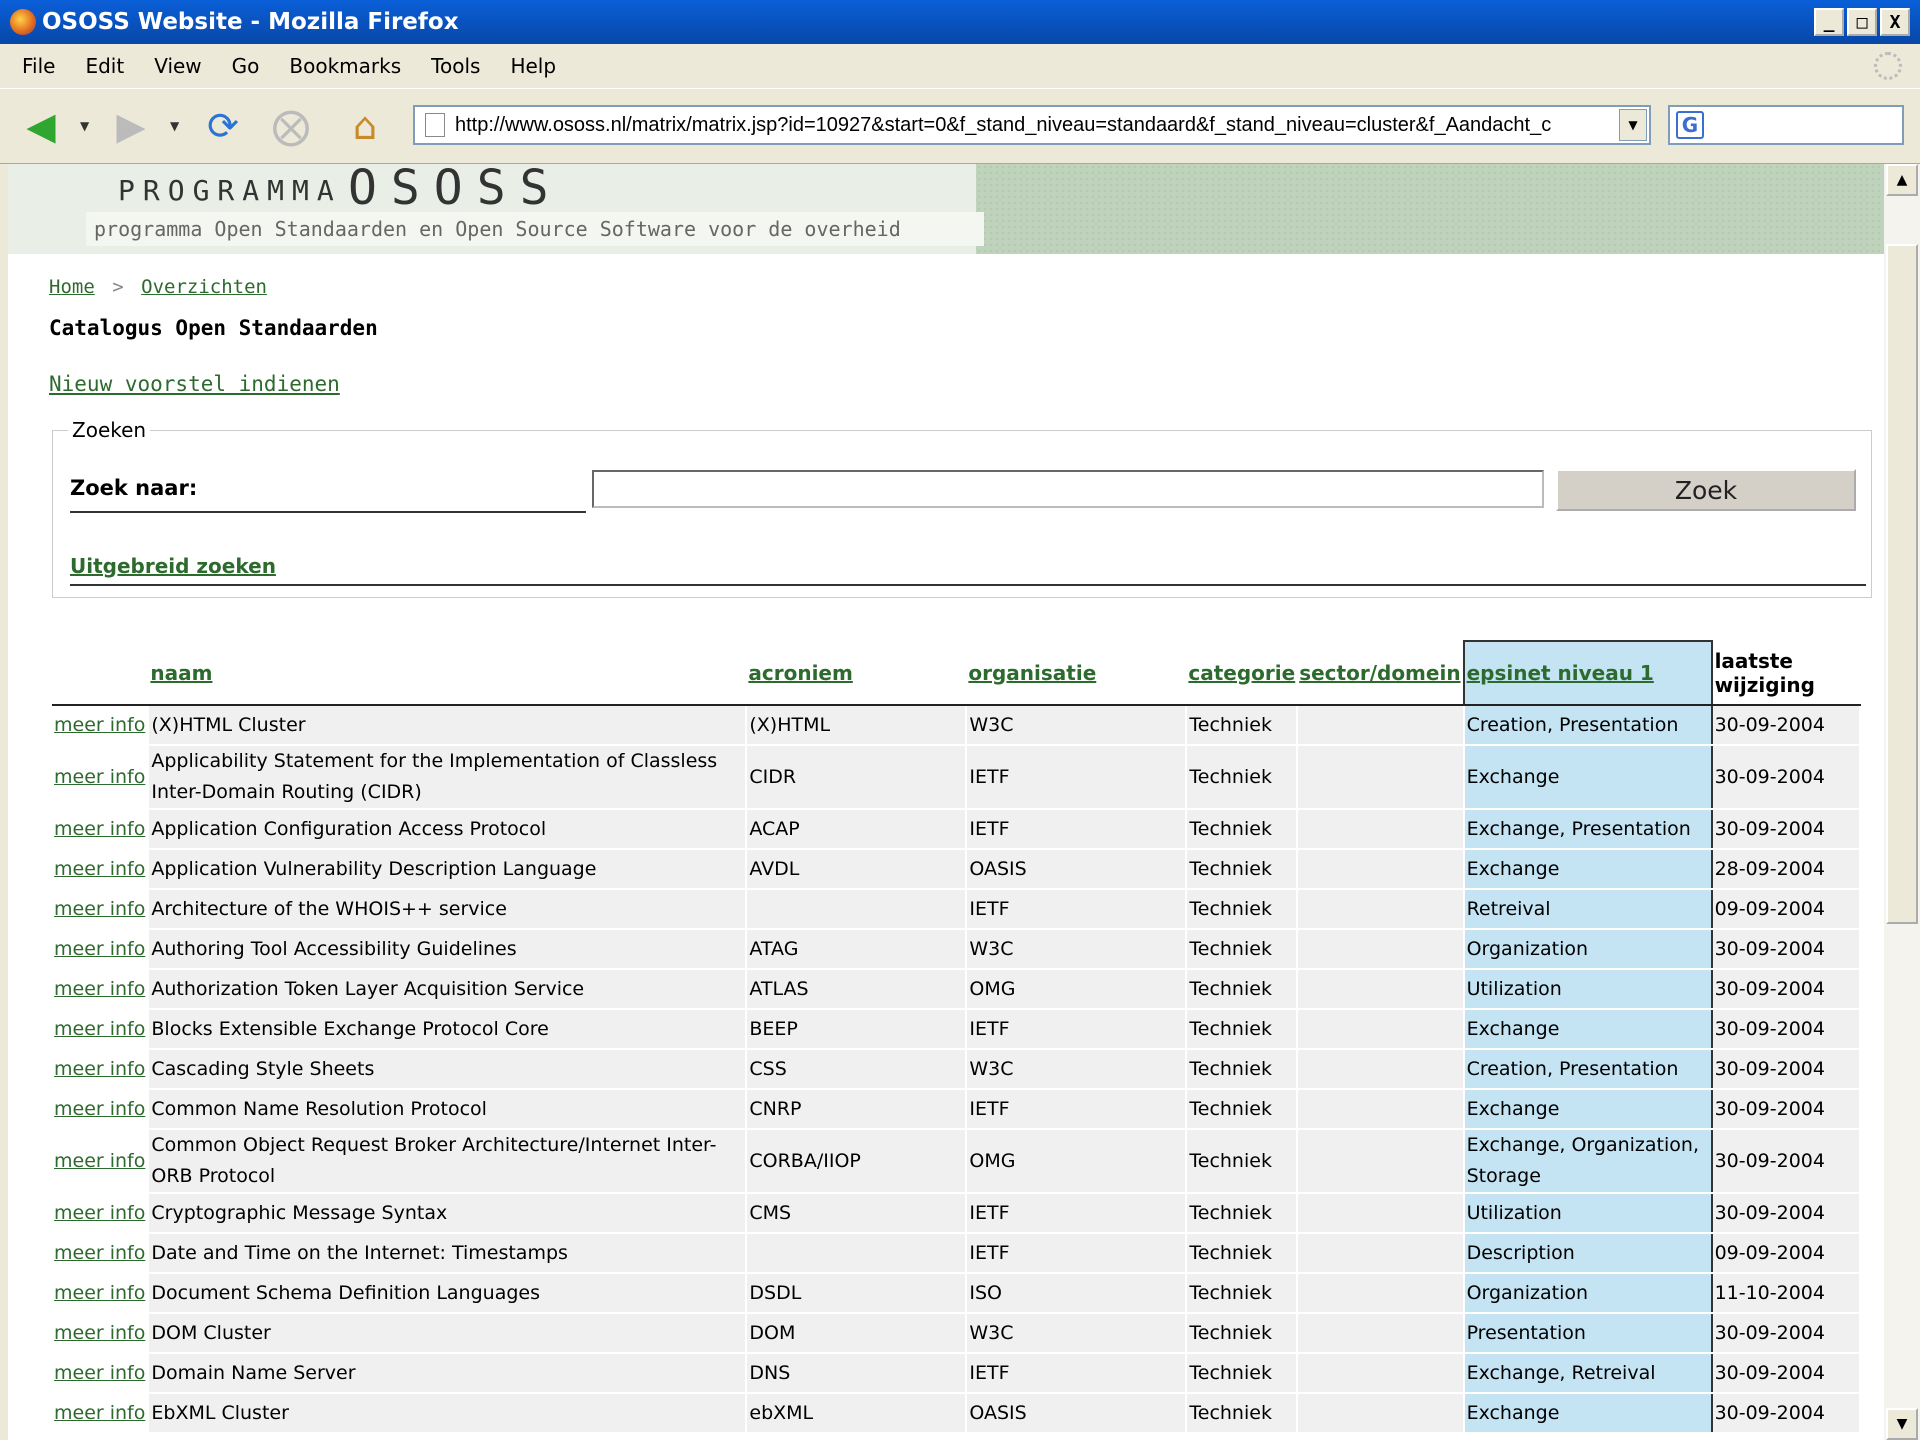 This screenshot has width=1920, height=1440. I want to click on search-label: Zoek naar:, so click(134, 488).